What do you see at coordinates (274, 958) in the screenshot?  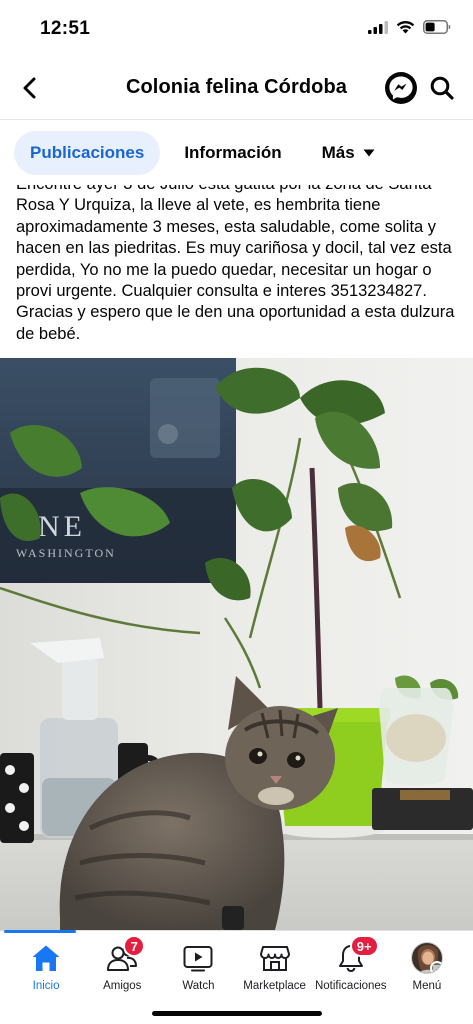 I see `marketplace-icon` at bounding box center [274, 958].